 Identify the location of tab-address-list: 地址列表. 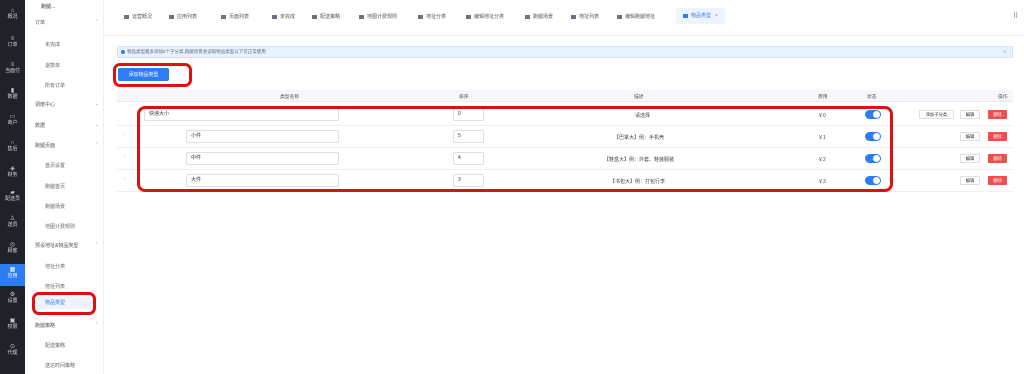
(585, 16).